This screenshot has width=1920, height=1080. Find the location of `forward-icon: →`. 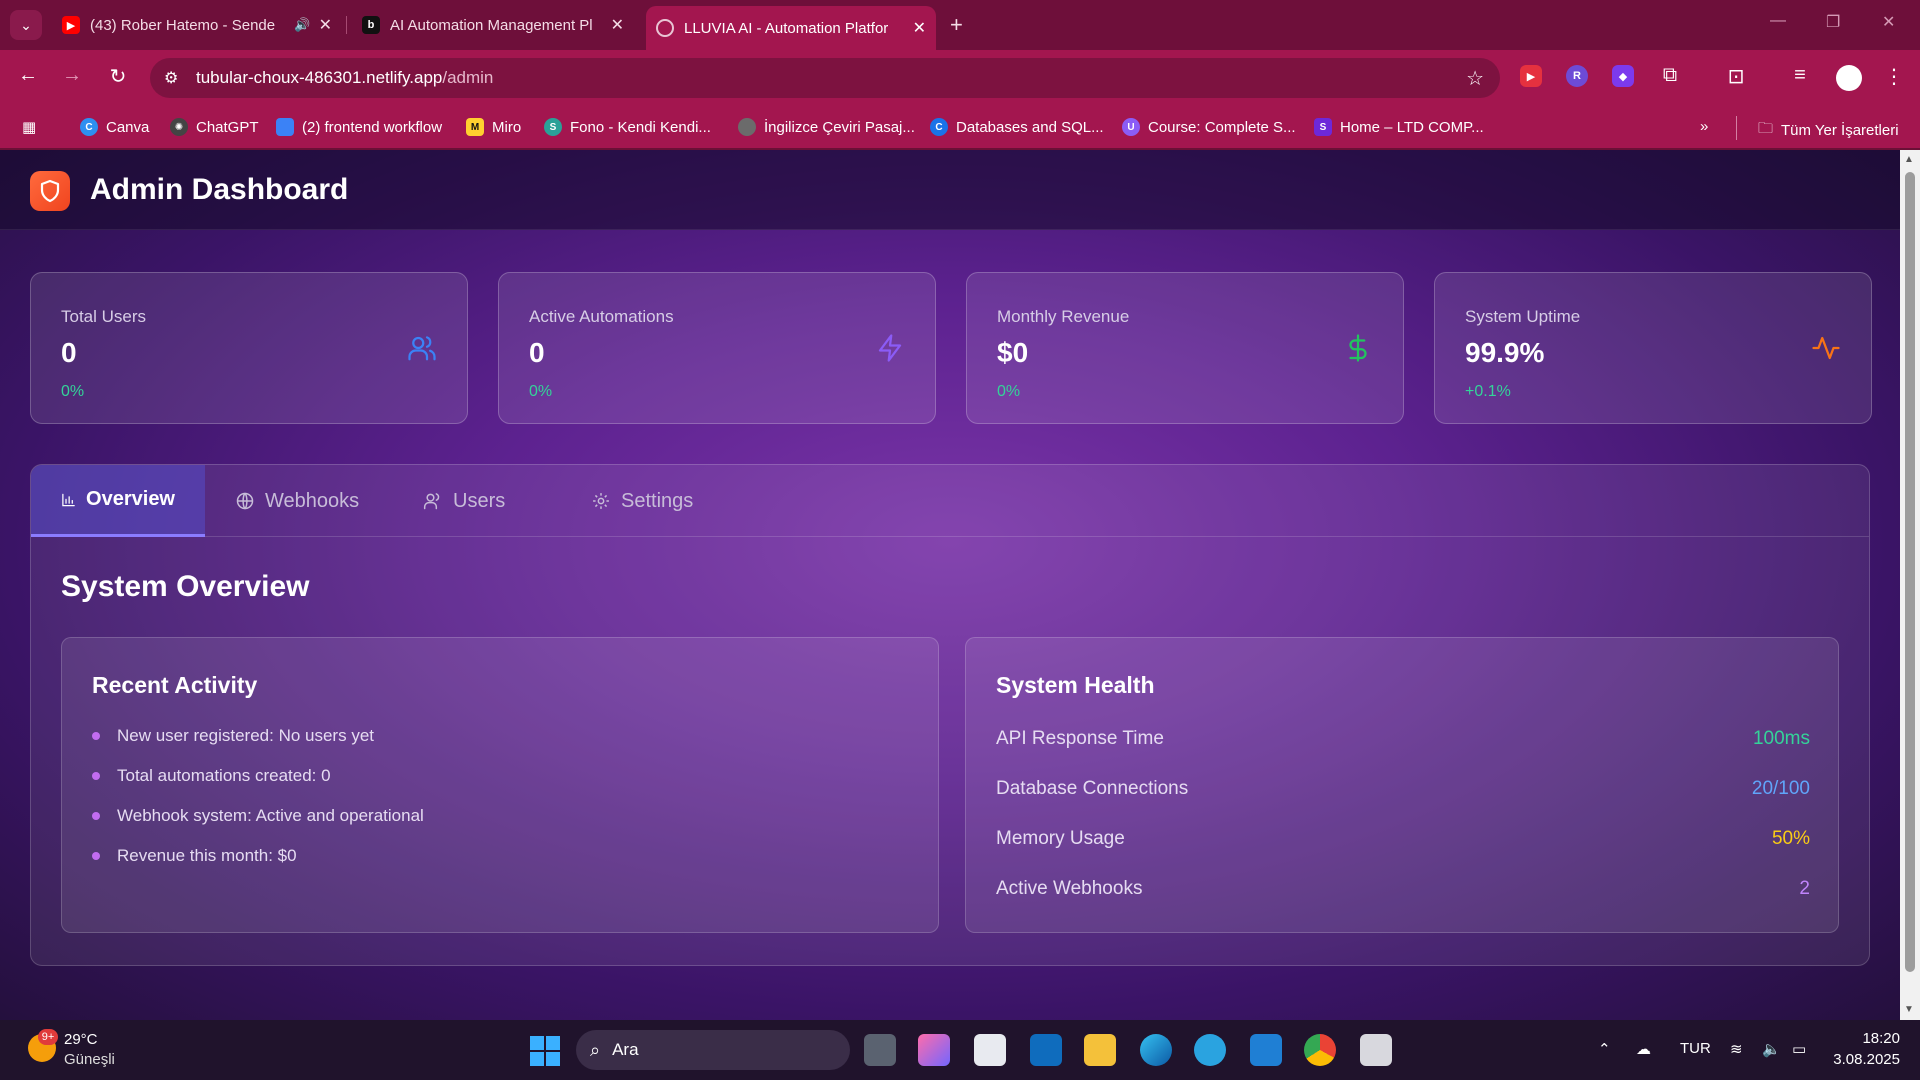

forward-icon: → is located at coordinates (72, 75).